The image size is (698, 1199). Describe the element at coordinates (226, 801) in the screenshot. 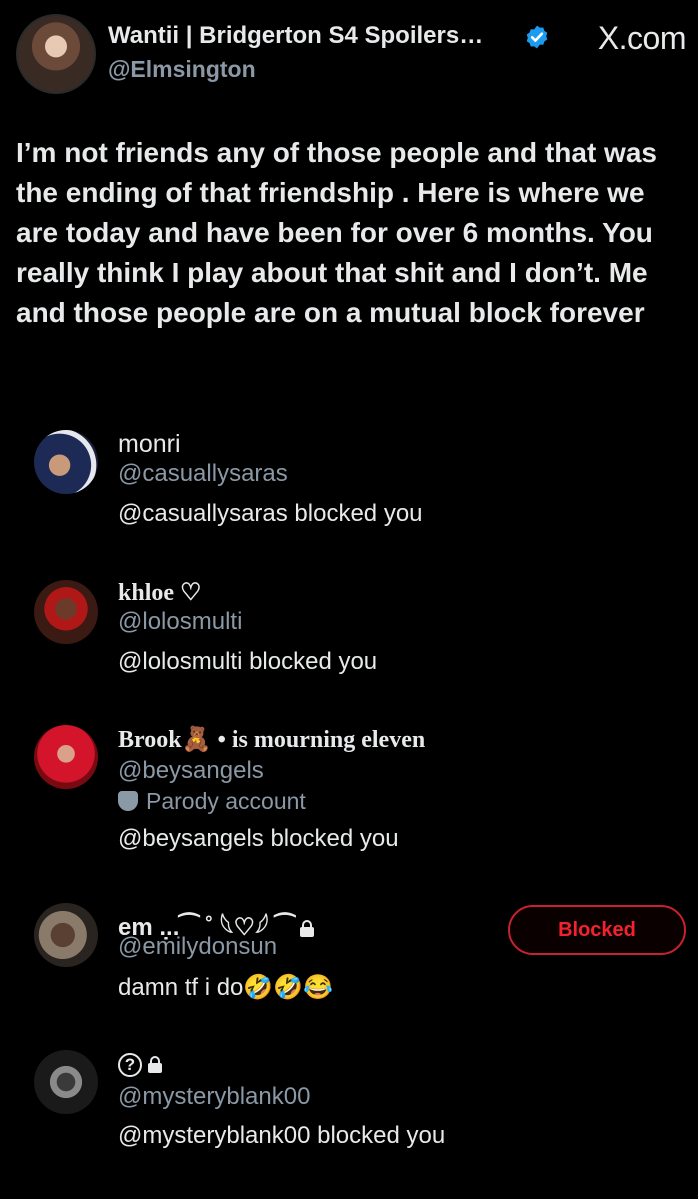

I see `parody-label: Parody account` at that location.